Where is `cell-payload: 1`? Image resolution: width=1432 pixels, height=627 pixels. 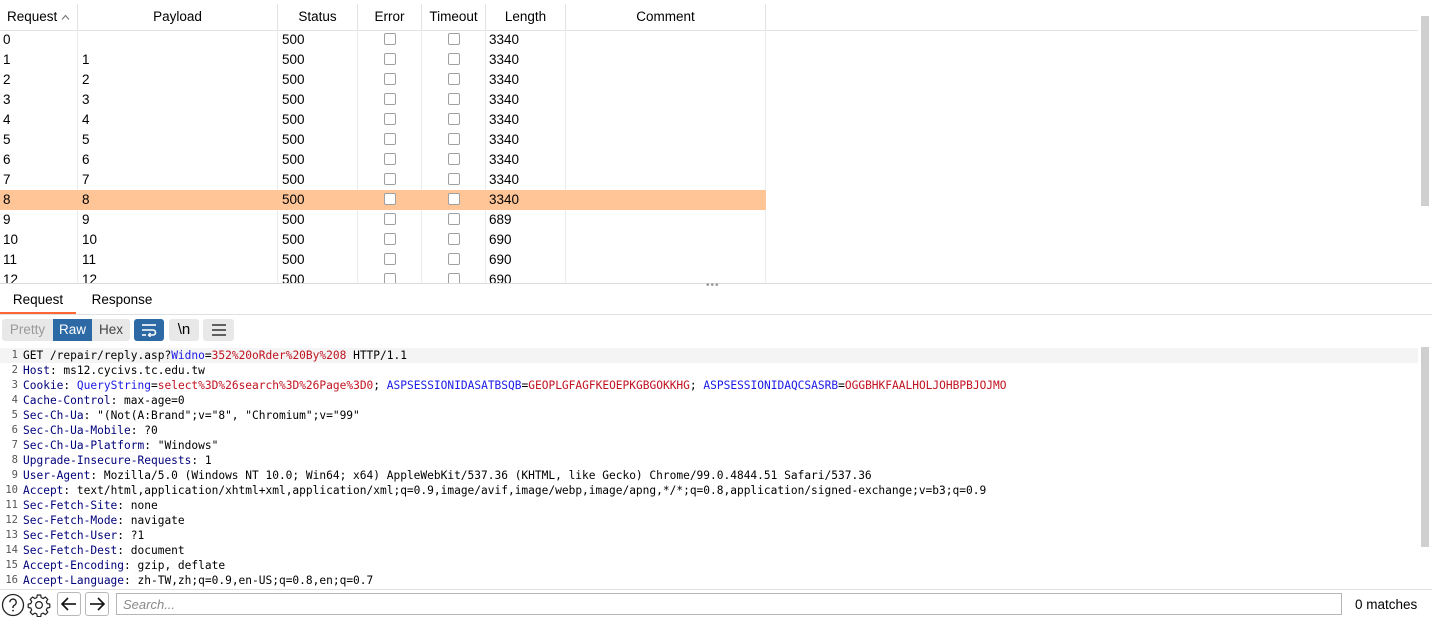 cell-payload: 1 is located at coordinates (86, 59).